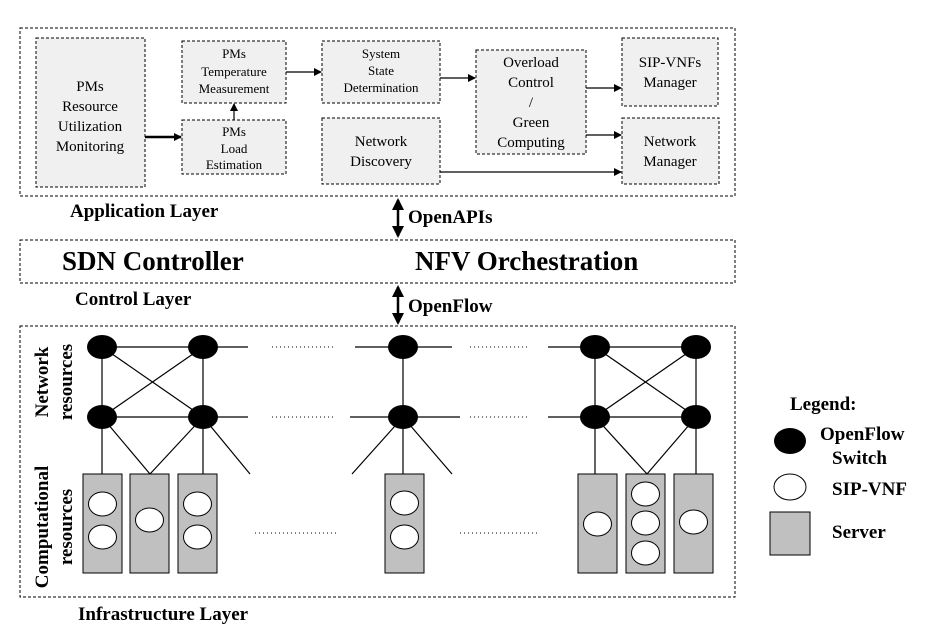 The image size is (943, 638). I want to click on box-temperature: PMs Temperature Measurement, so click(234, 72).